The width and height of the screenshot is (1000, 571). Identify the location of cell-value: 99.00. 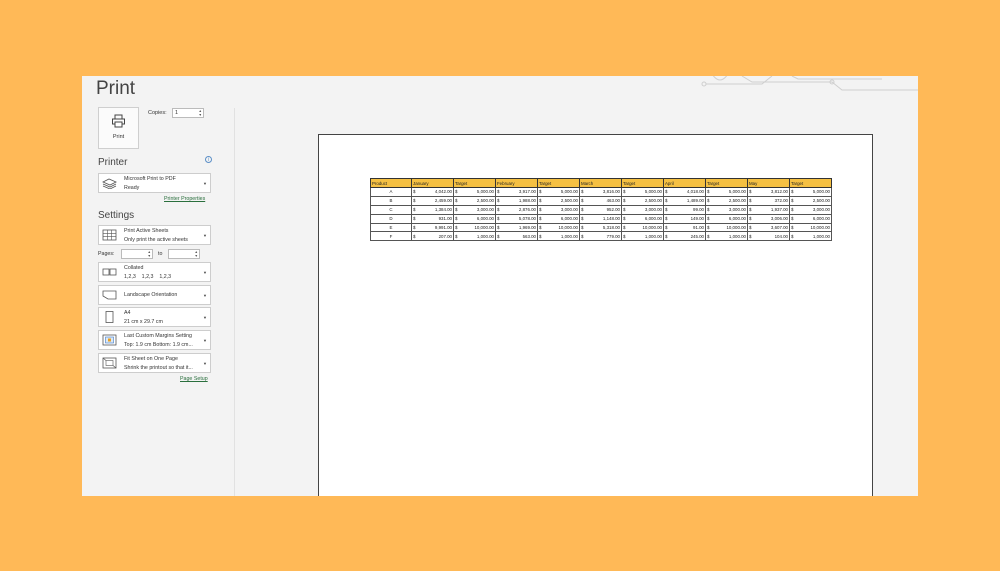
(698, 210).